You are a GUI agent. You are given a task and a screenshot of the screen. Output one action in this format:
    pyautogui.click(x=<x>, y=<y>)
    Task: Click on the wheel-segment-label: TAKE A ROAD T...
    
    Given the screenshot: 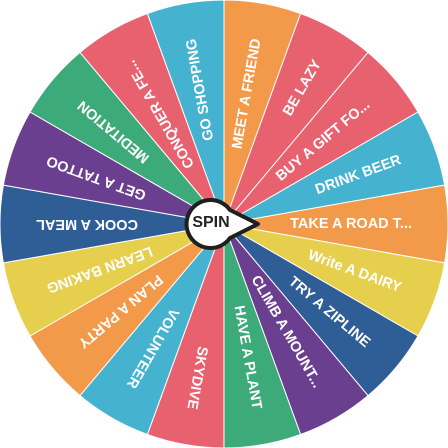 What is the action you would take?
    pyautogui.click(x=351, y=224)
    